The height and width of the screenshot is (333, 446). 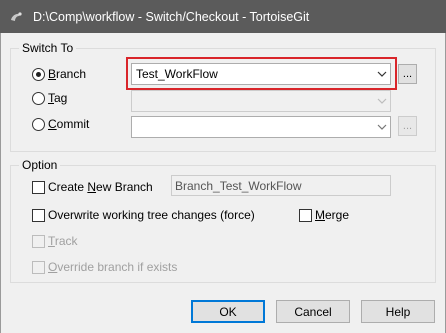 What do you see at coordinates (48, 48) in the screenshot?
I see `switch-to-group-label: Switch To` at bounding box center [48, 48].